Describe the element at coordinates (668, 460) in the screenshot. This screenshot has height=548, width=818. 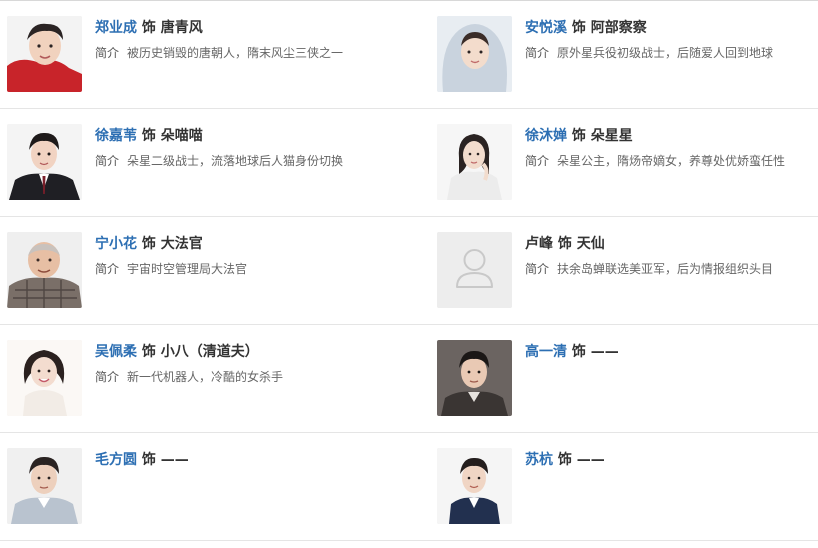
I see `cast-name-line: 苏杭 饰 ——` at that location.